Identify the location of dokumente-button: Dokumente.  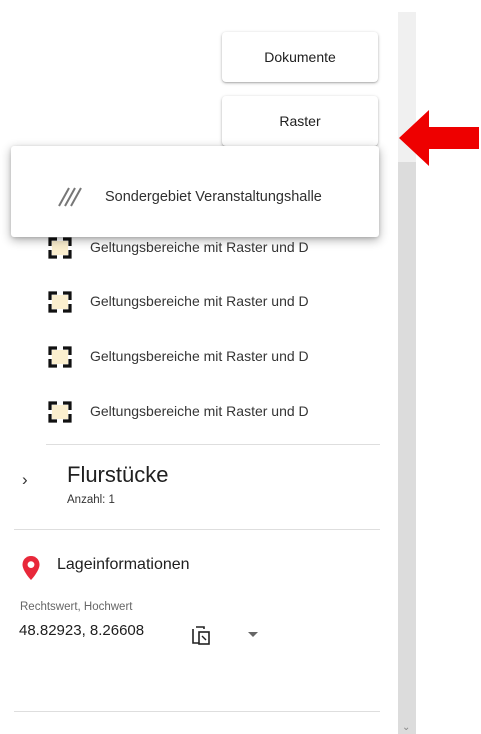
(300, 57).